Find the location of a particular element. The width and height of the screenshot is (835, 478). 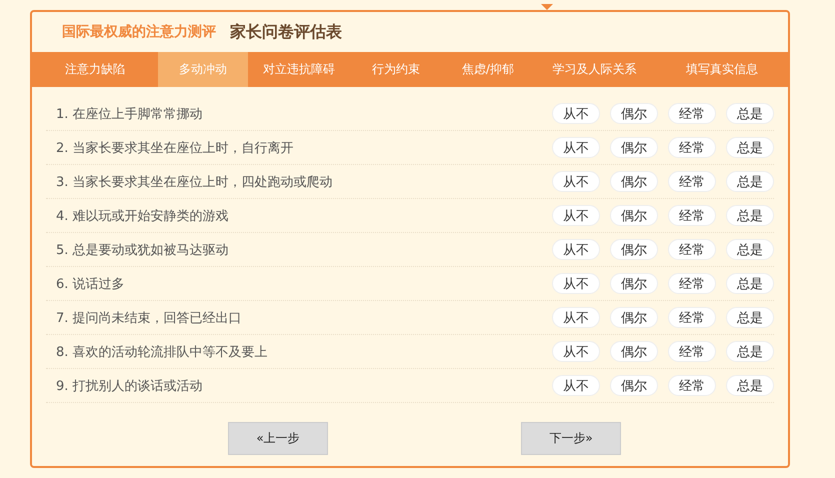

question-text: 8. 喜欢的活动轮流排队中等不及要上 is located at coordinates (162, 352).